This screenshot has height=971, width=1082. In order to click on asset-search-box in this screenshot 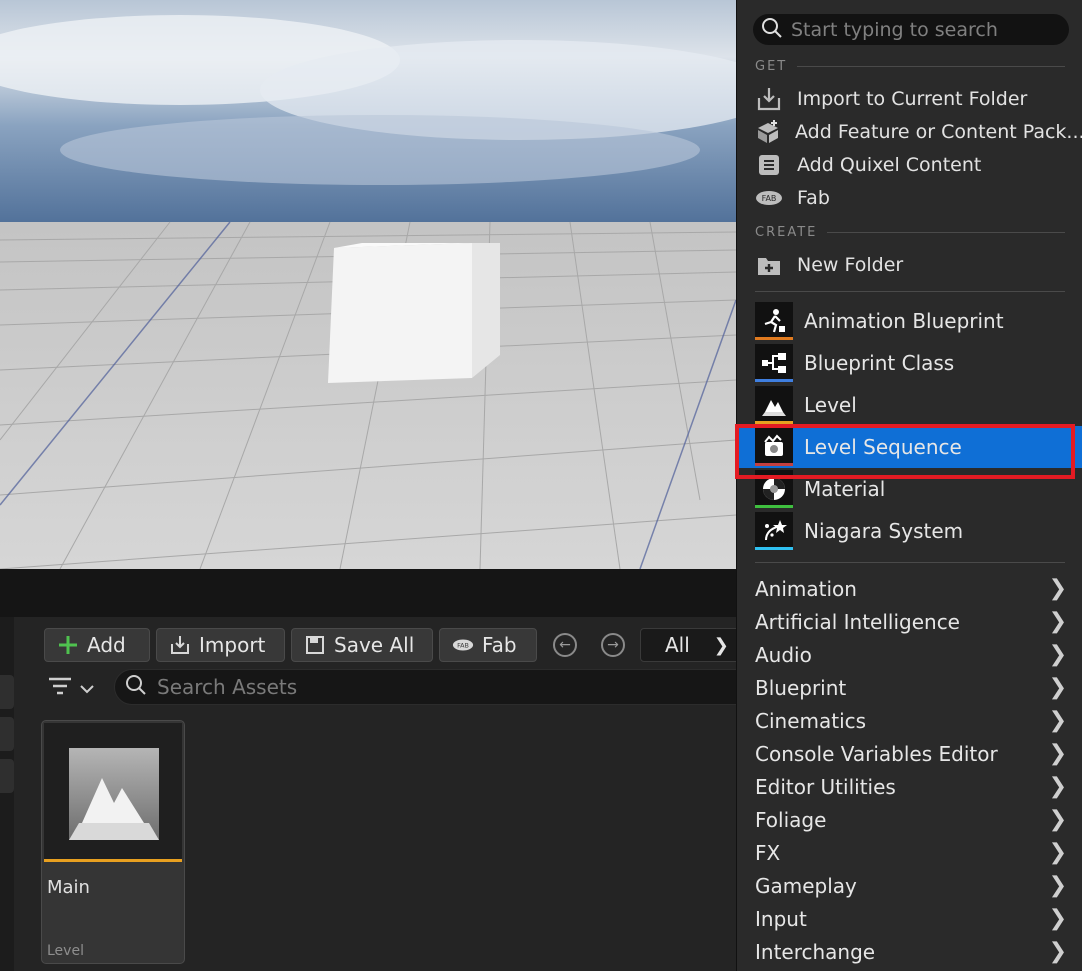, I will do `click(434, 687)`.